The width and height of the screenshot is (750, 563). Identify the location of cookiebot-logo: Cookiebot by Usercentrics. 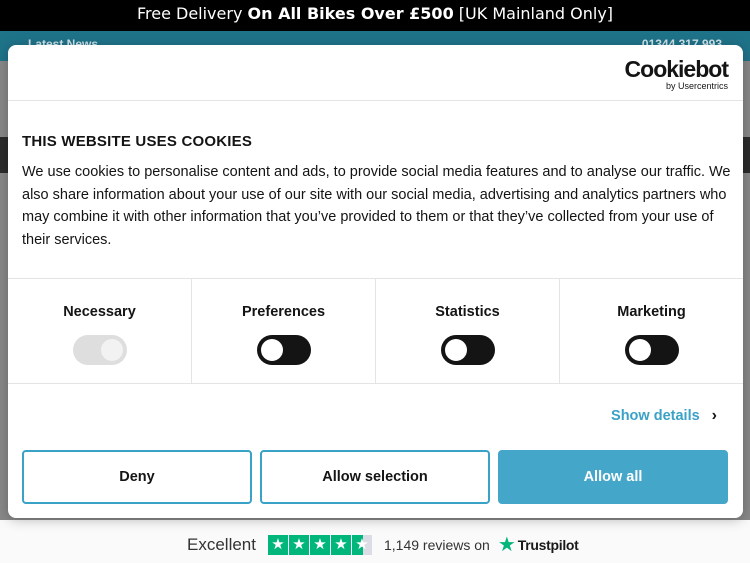
(676, 73).